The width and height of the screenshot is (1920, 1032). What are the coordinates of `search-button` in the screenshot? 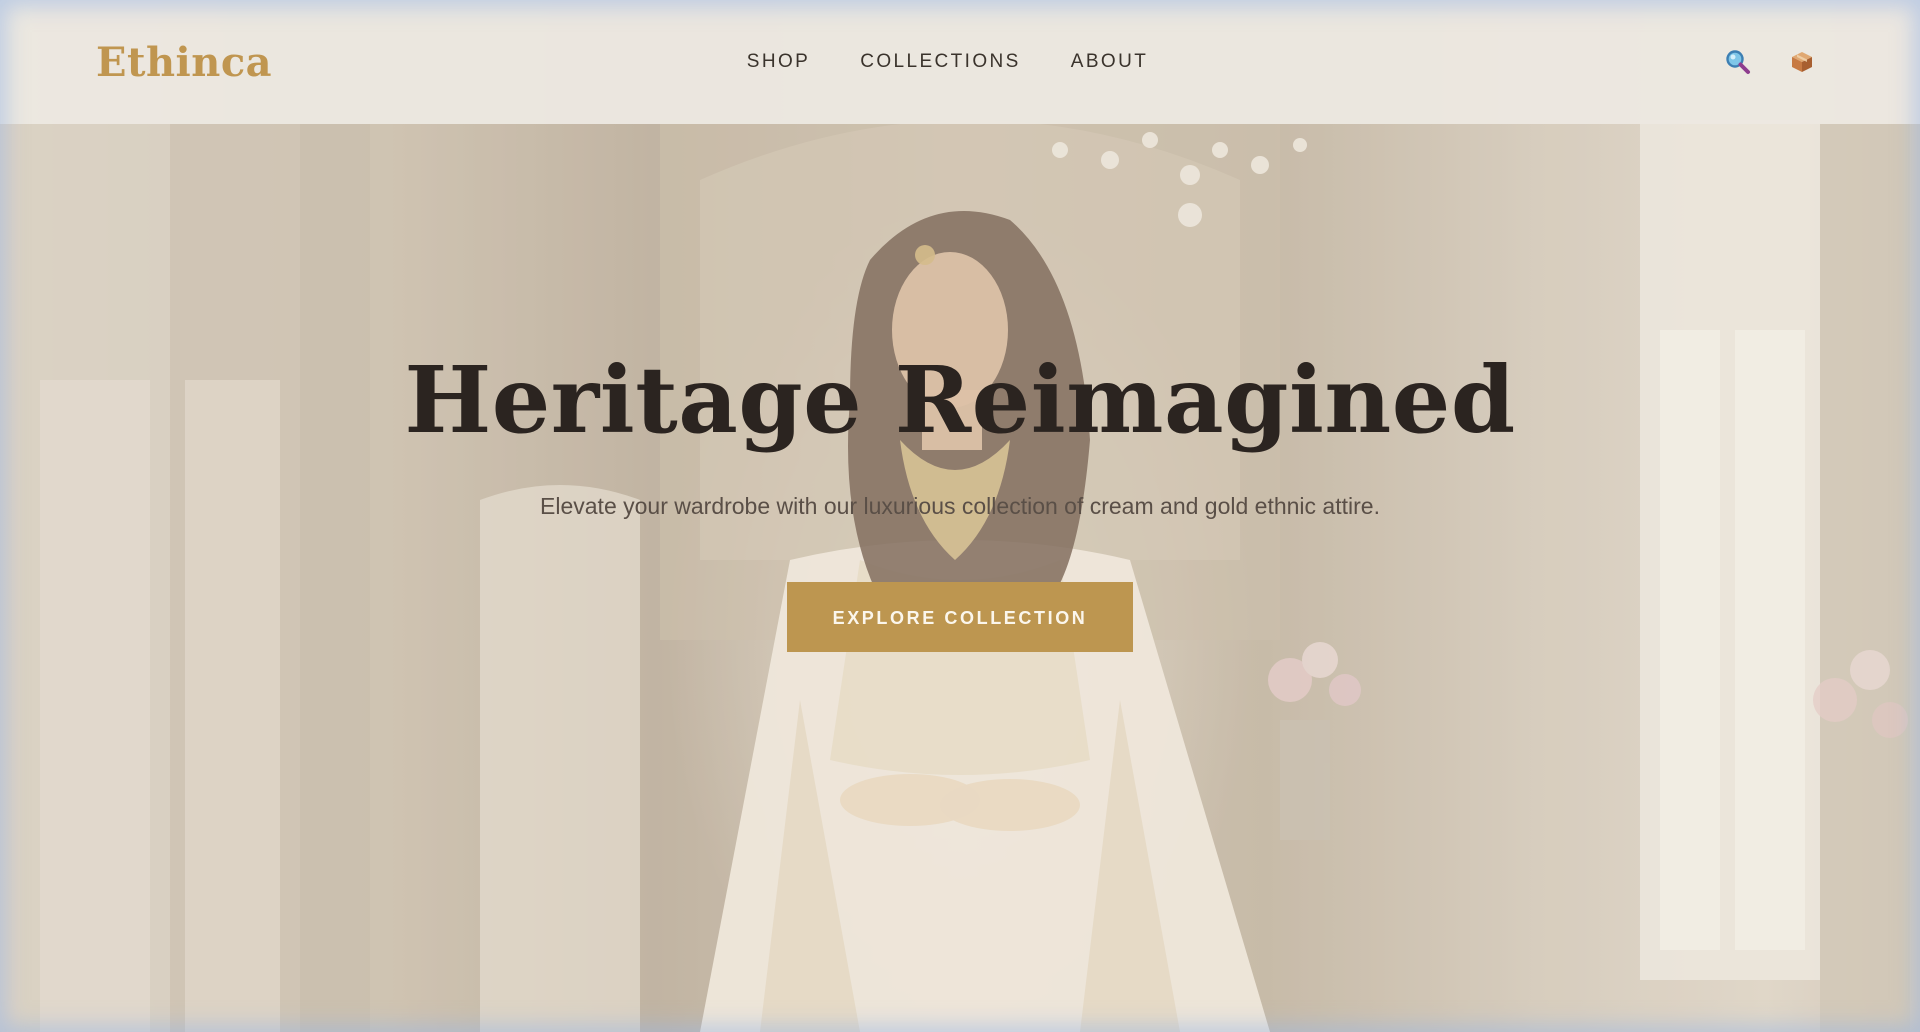 It's located at (1738, 62).